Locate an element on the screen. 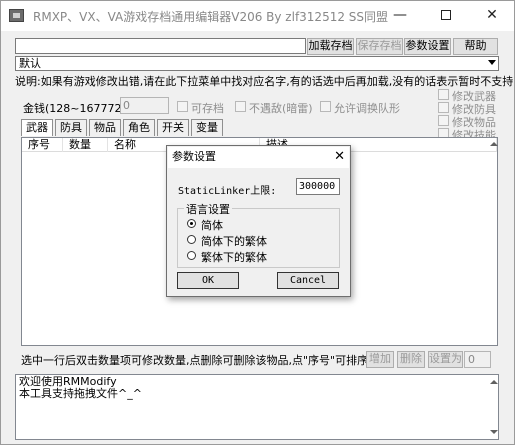 The width and height of the screenshot is (515, 445). log-scroll-up-icon is located at coordinates (494, 382).